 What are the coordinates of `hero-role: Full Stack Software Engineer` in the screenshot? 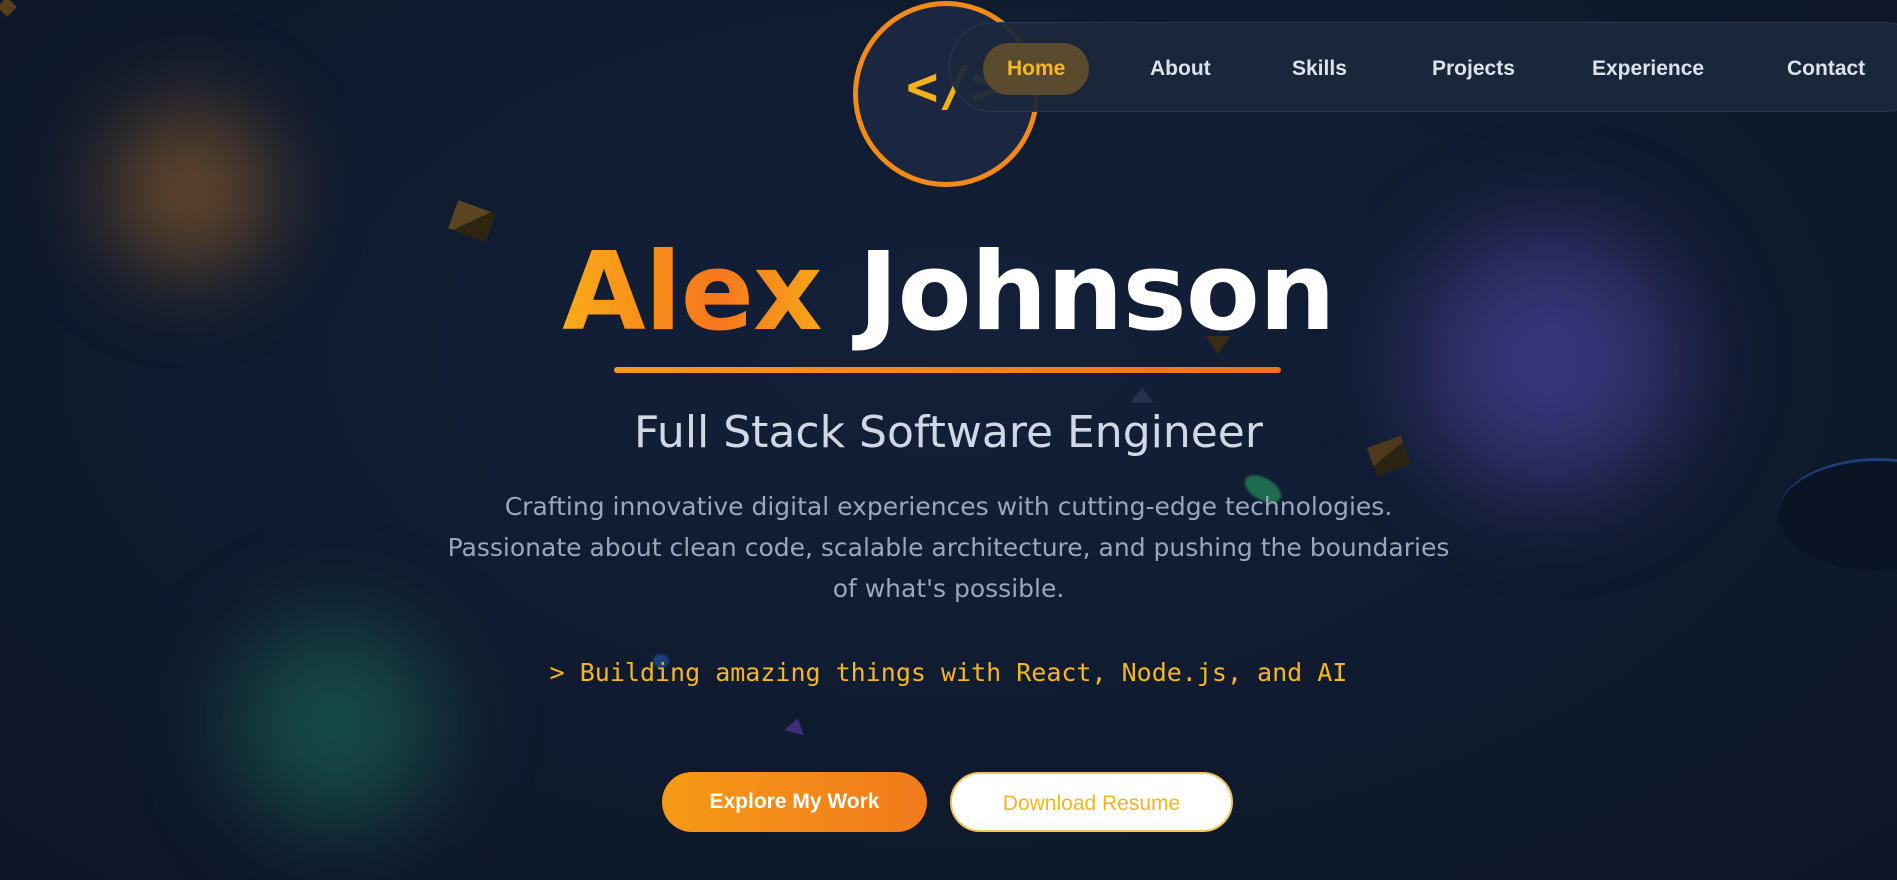 It's located at (948, 432).